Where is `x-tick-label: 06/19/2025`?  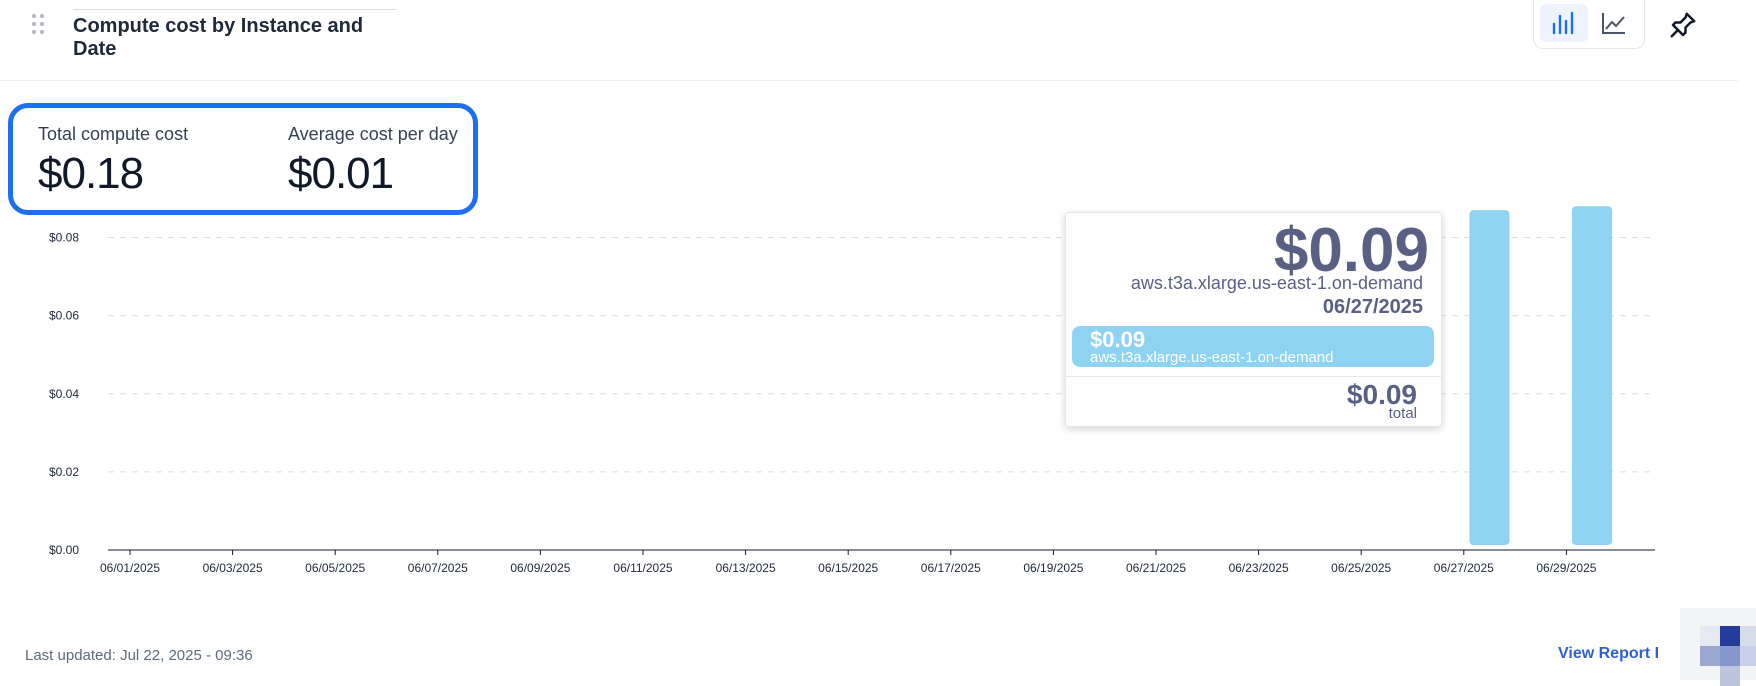
x-tick-label: 06/19/2025 is located at coordinates (1053, 568).